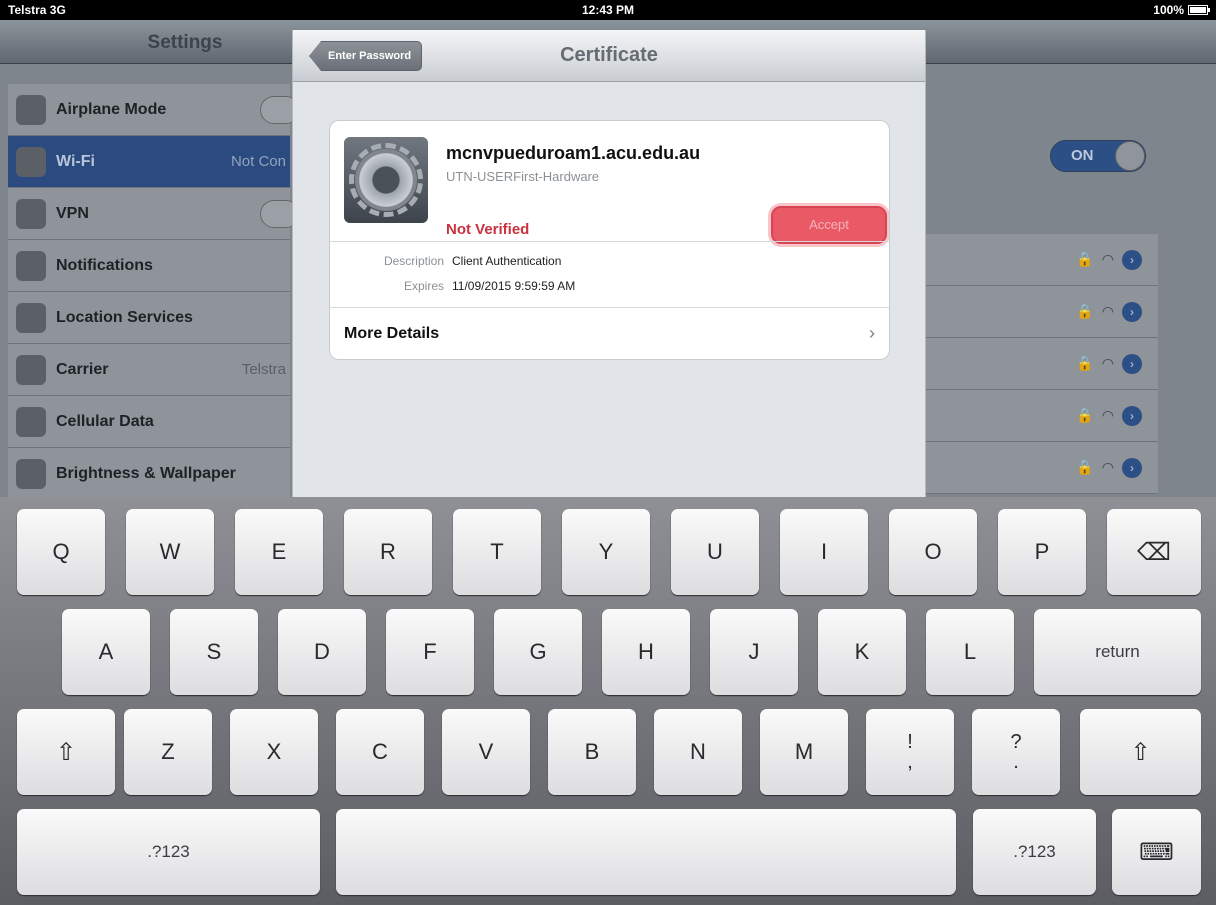  Describe the element at coordinates (423, 286) in the screenshot. I see `expires-key: Expires` at that location.